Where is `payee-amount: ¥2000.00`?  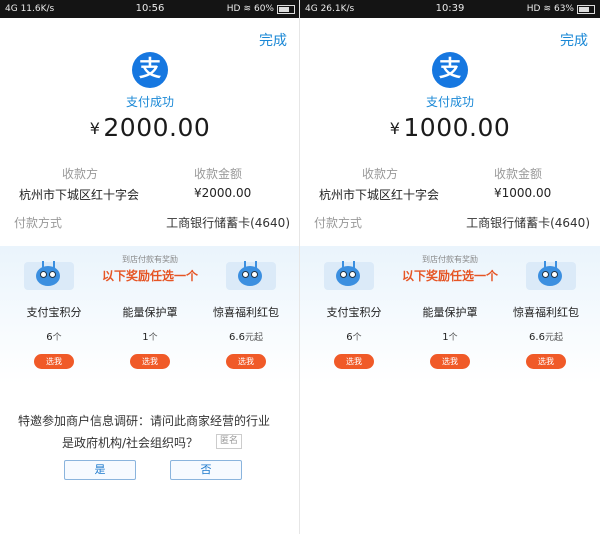 payee-amount: ¥2000.00 is located at coordinates (223, 193).